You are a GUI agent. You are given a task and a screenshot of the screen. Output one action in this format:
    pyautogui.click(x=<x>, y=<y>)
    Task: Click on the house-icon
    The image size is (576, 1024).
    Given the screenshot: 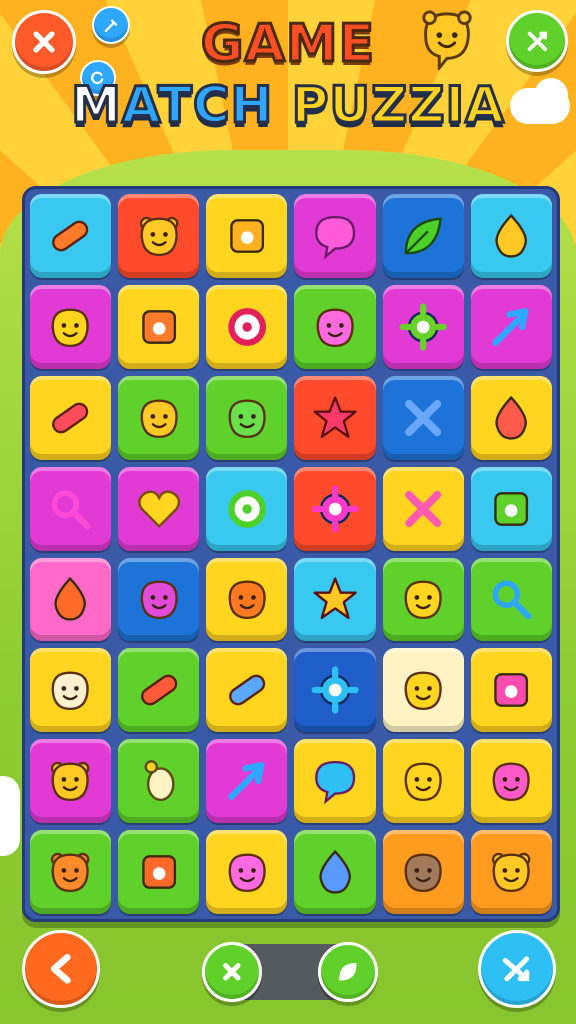 What is the action you would take?
    pyautogui.click(x=158, y=872)
    